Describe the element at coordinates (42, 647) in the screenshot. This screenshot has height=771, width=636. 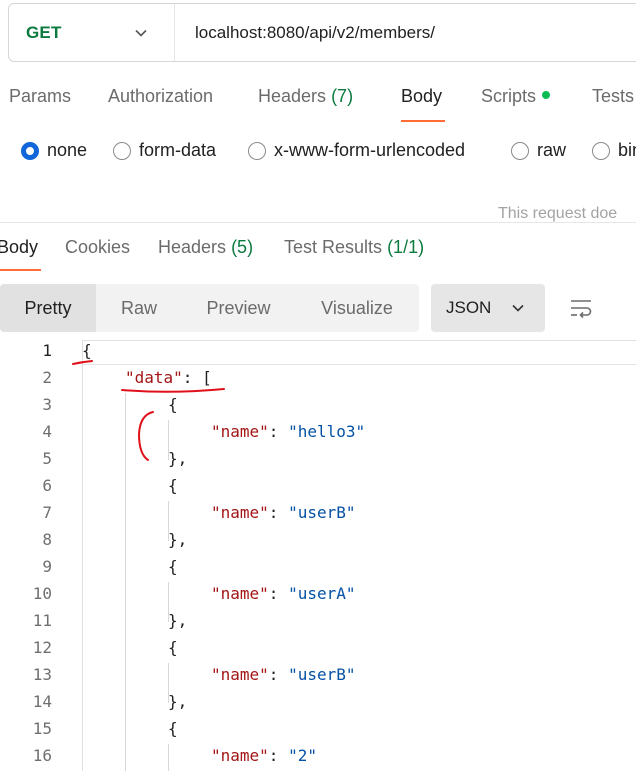
I see `line-number: 12` at that location.